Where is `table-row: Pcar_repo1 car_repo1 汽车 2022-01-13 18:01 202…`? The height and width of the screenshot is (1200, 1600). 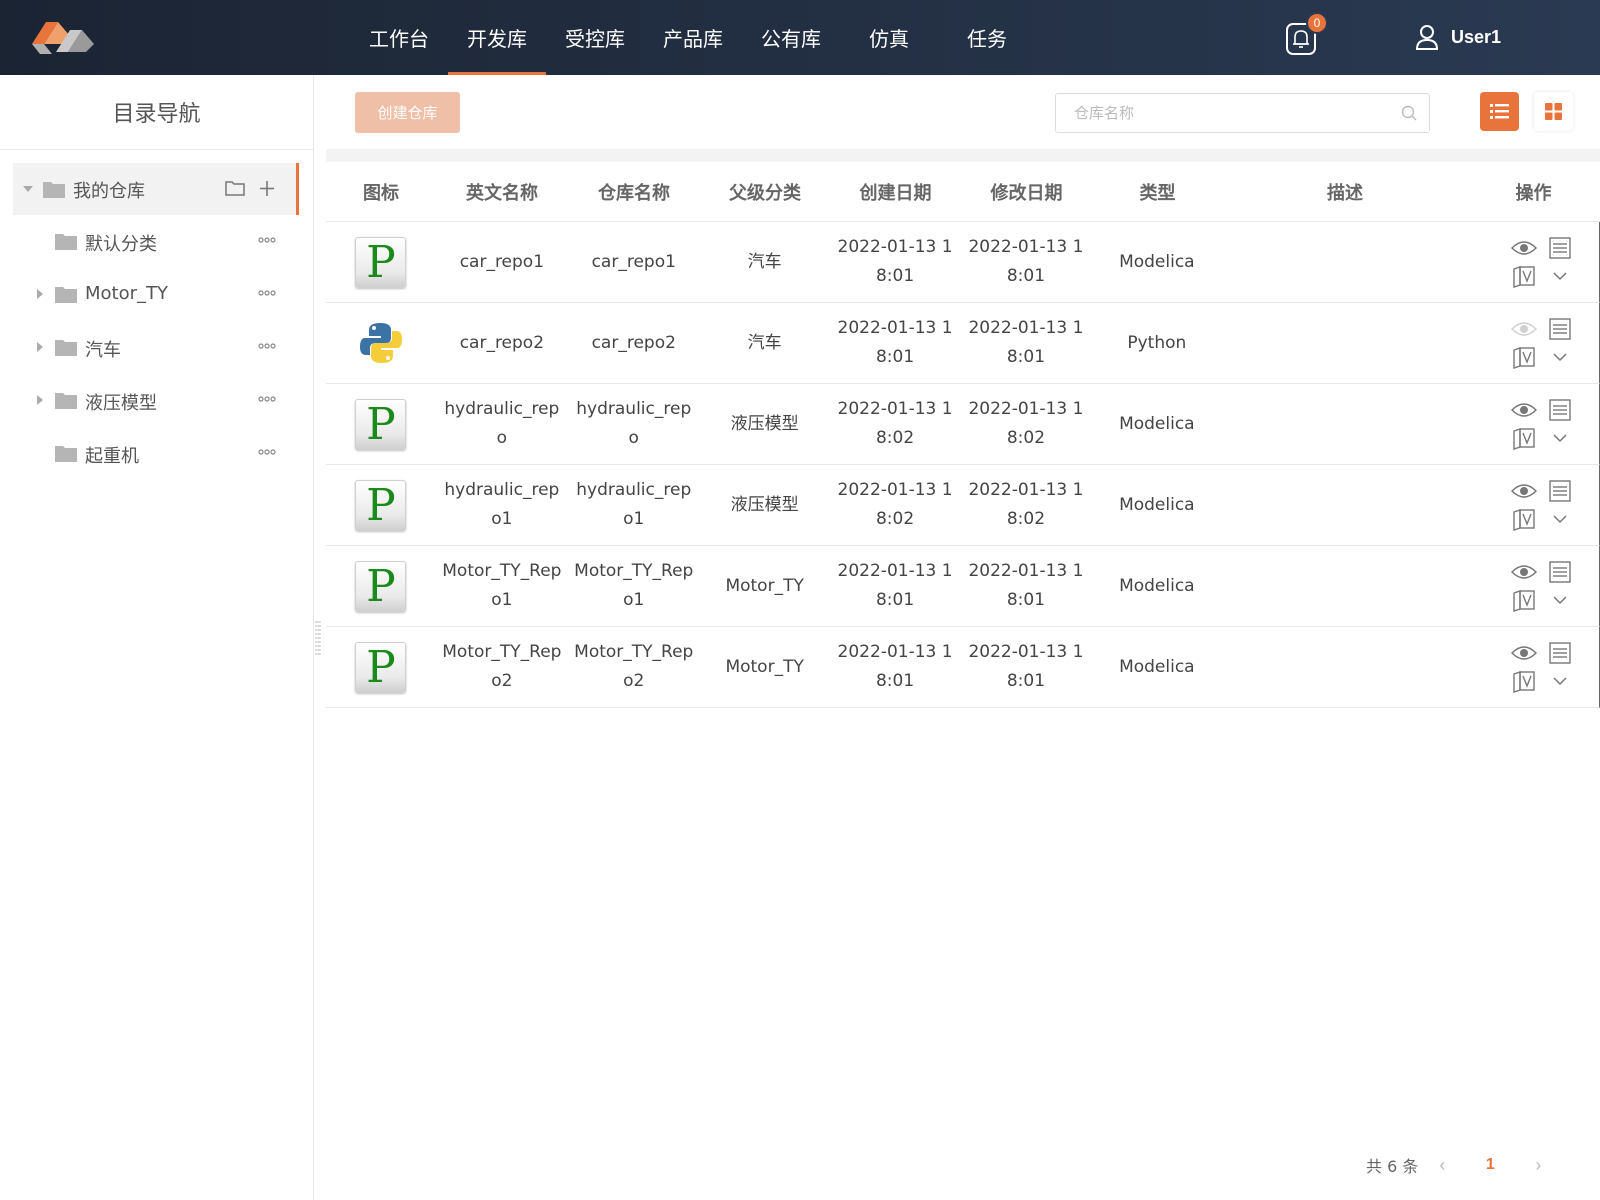 table-row: Pcar_repo1 car_repo1 汽车 2022-01-13 18:01 202… is located at coordinates (963, 262).